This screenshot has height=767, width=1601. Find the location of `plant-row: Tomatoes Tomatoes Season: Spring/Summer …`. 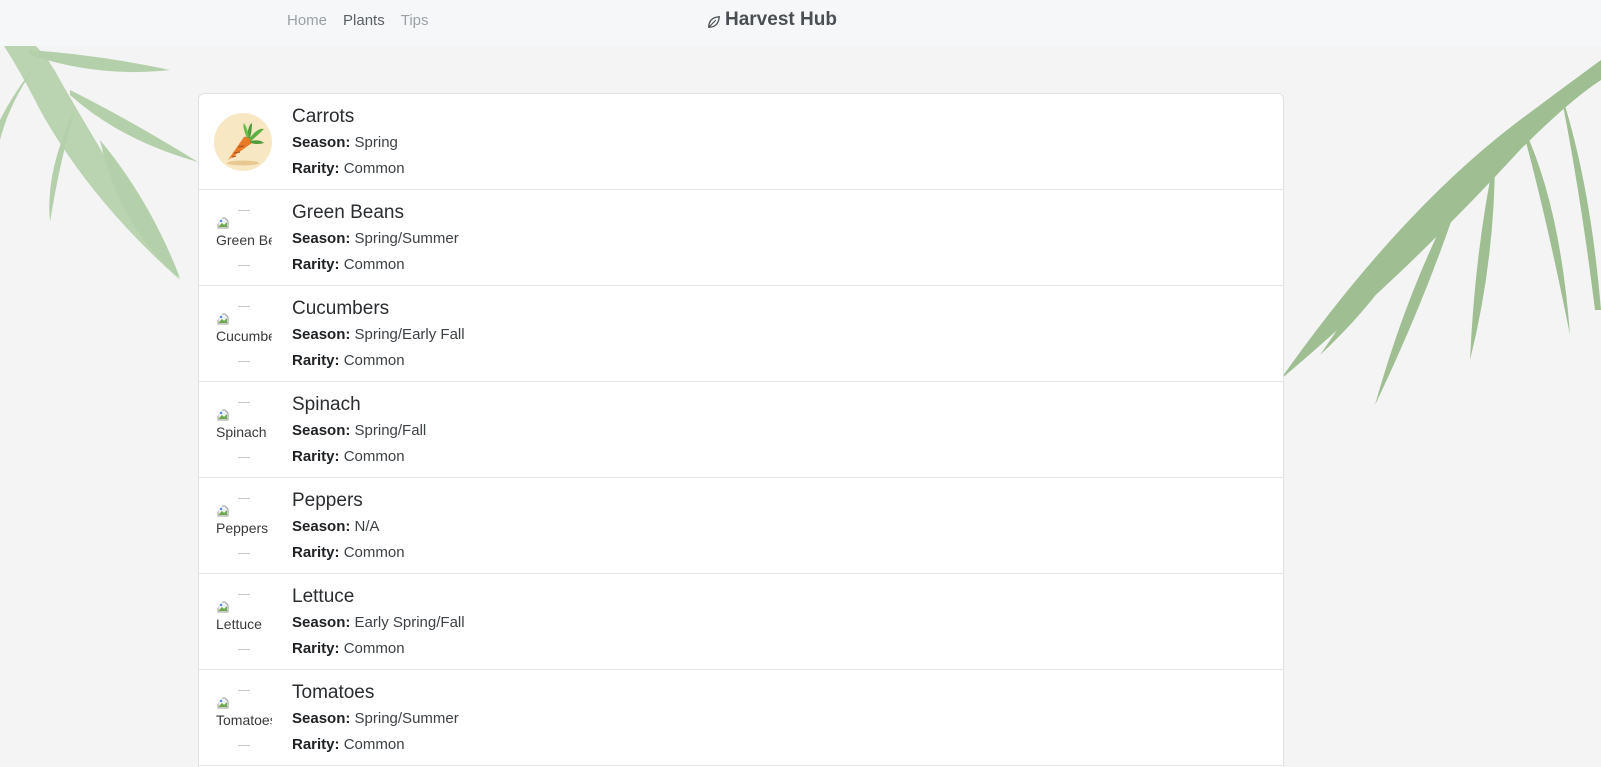

plant-row: Tomatoes Tomatoes Season: Spring/Summer … is located at coordinates (741, 718).